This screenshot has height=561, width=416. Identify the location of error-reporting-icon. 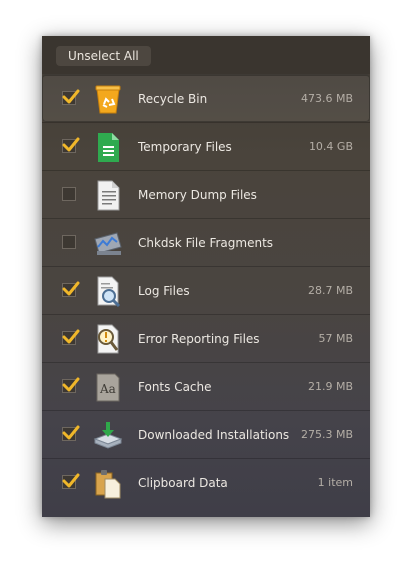
(108, 339).